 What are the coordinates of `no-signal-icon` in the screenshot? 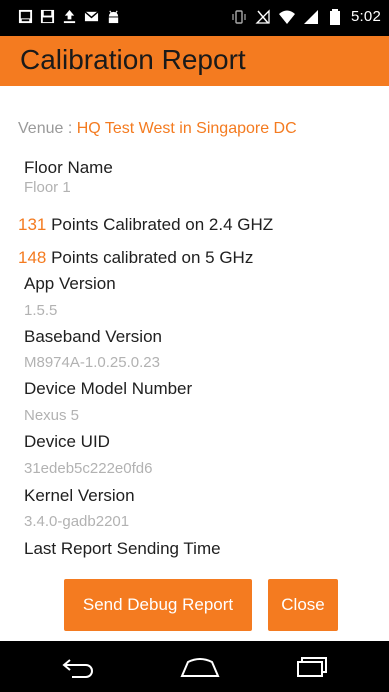 It's located at (262, 16).